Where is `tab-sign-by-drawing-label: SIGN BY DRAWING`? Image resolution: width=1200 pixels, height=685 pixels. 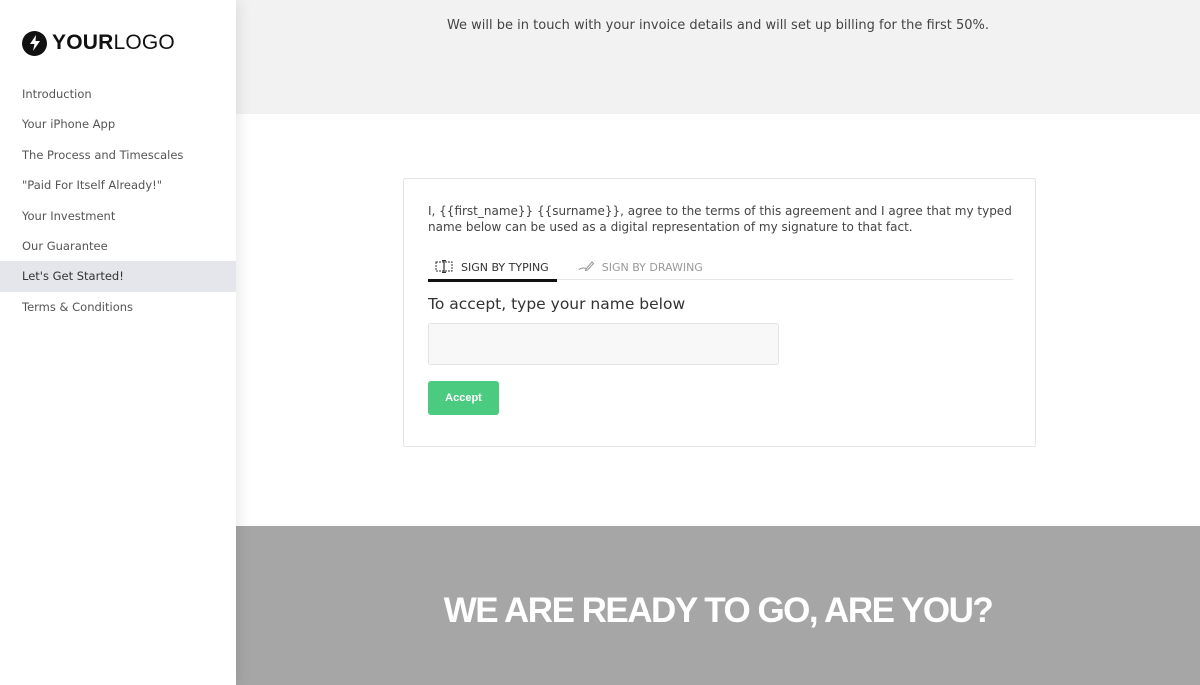 tab-sign-by-drawing-label: SIGN BY DRAWING is located at coordinates (652, 267).